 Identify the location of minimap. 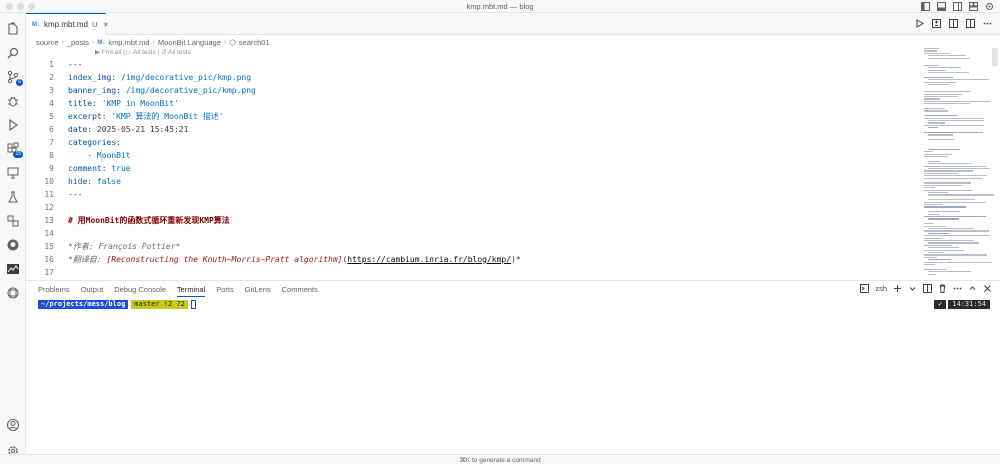
(960, 163).